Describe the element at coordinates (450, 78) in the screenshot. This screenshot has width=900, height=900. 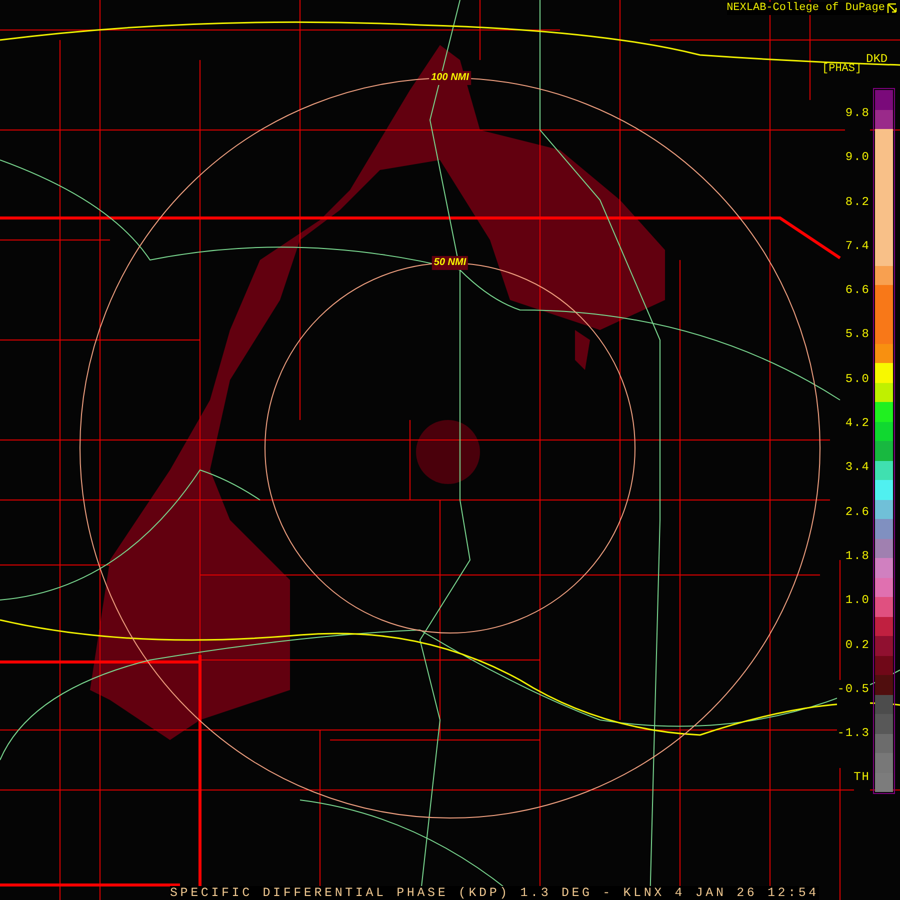
I see `range-ring-label: 100 NMI` at that location.